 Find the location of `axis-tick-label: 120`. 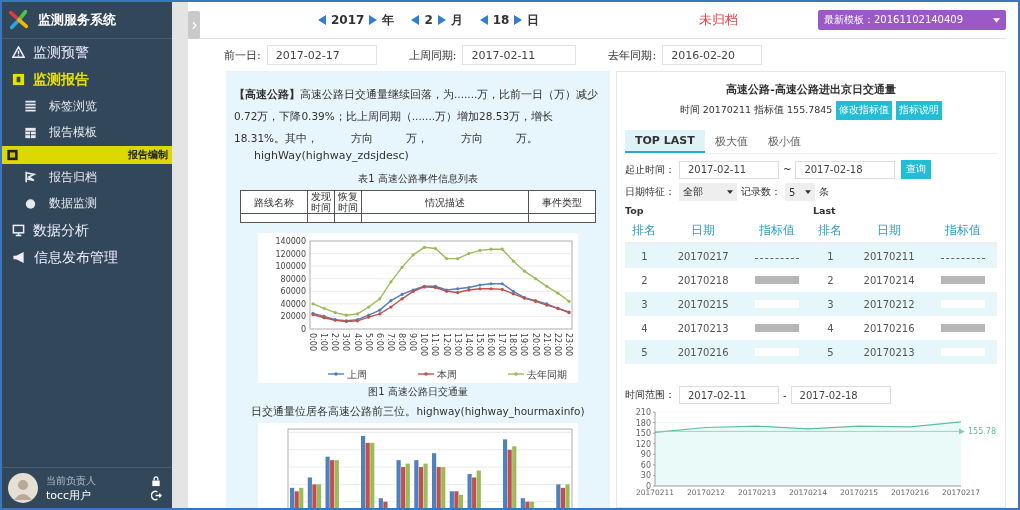

axis-tick-label: 120 is located at coordinates (643, 444).